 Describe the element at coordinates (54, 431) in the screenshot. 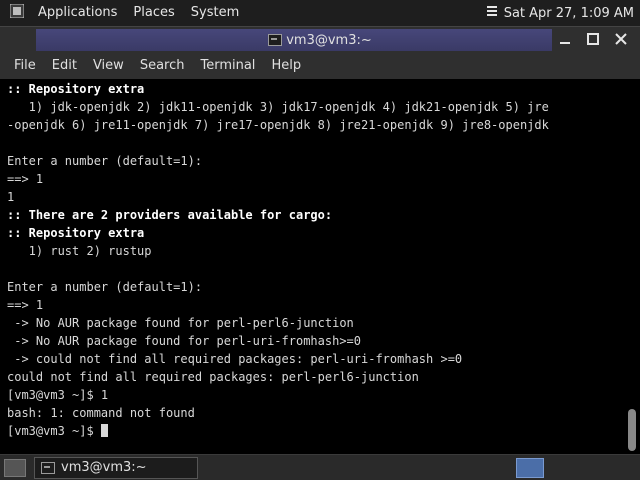

I see `terminal-prompt: [vm3@vm3 ~]$` at that location.